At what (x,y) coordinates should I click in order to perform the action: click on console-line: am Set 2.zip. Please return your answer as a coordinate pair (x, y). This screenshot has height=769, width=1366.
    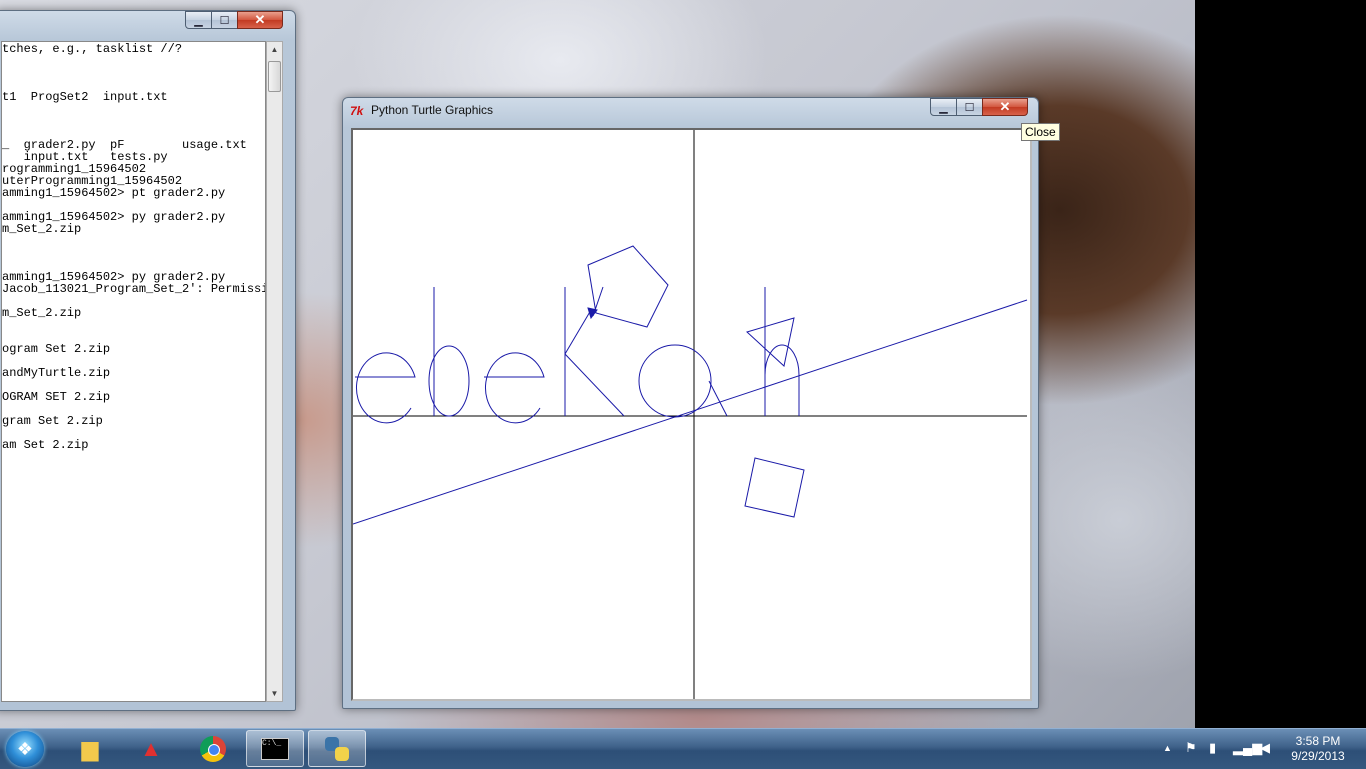
    Looking at the image, I should click on (45, 445).